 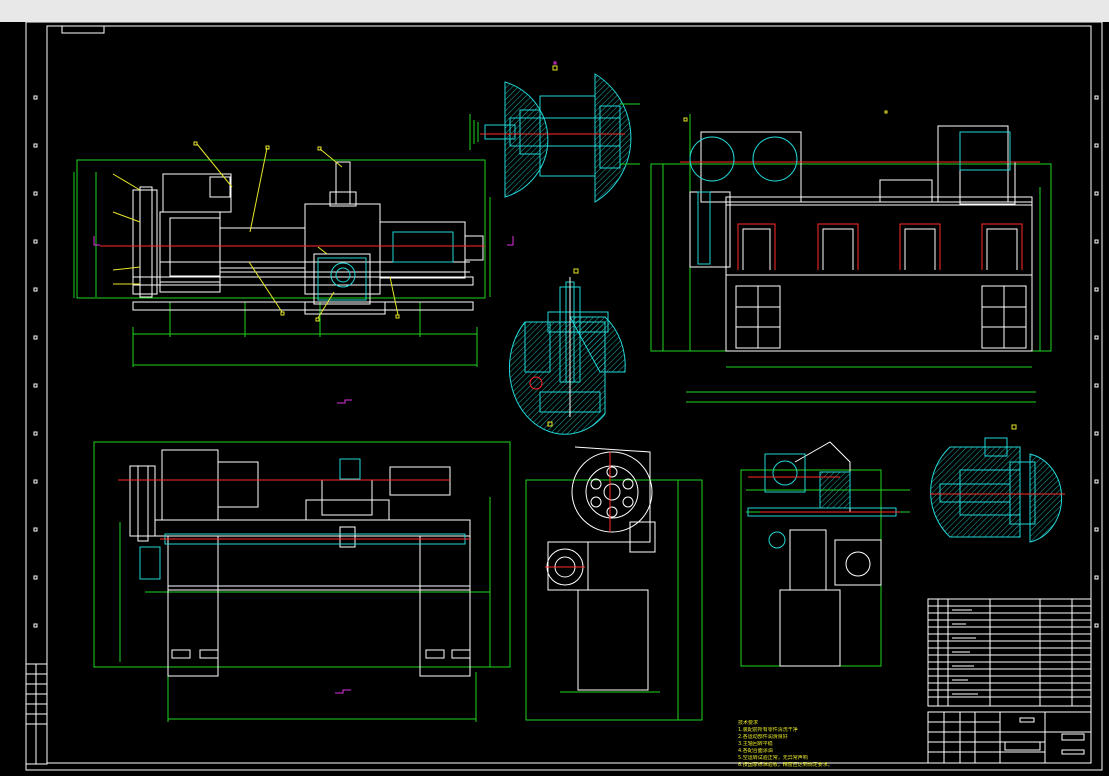 I want to click on notes-line: 1.装配前所有零件清洗干净, so click(x=768, y=730).